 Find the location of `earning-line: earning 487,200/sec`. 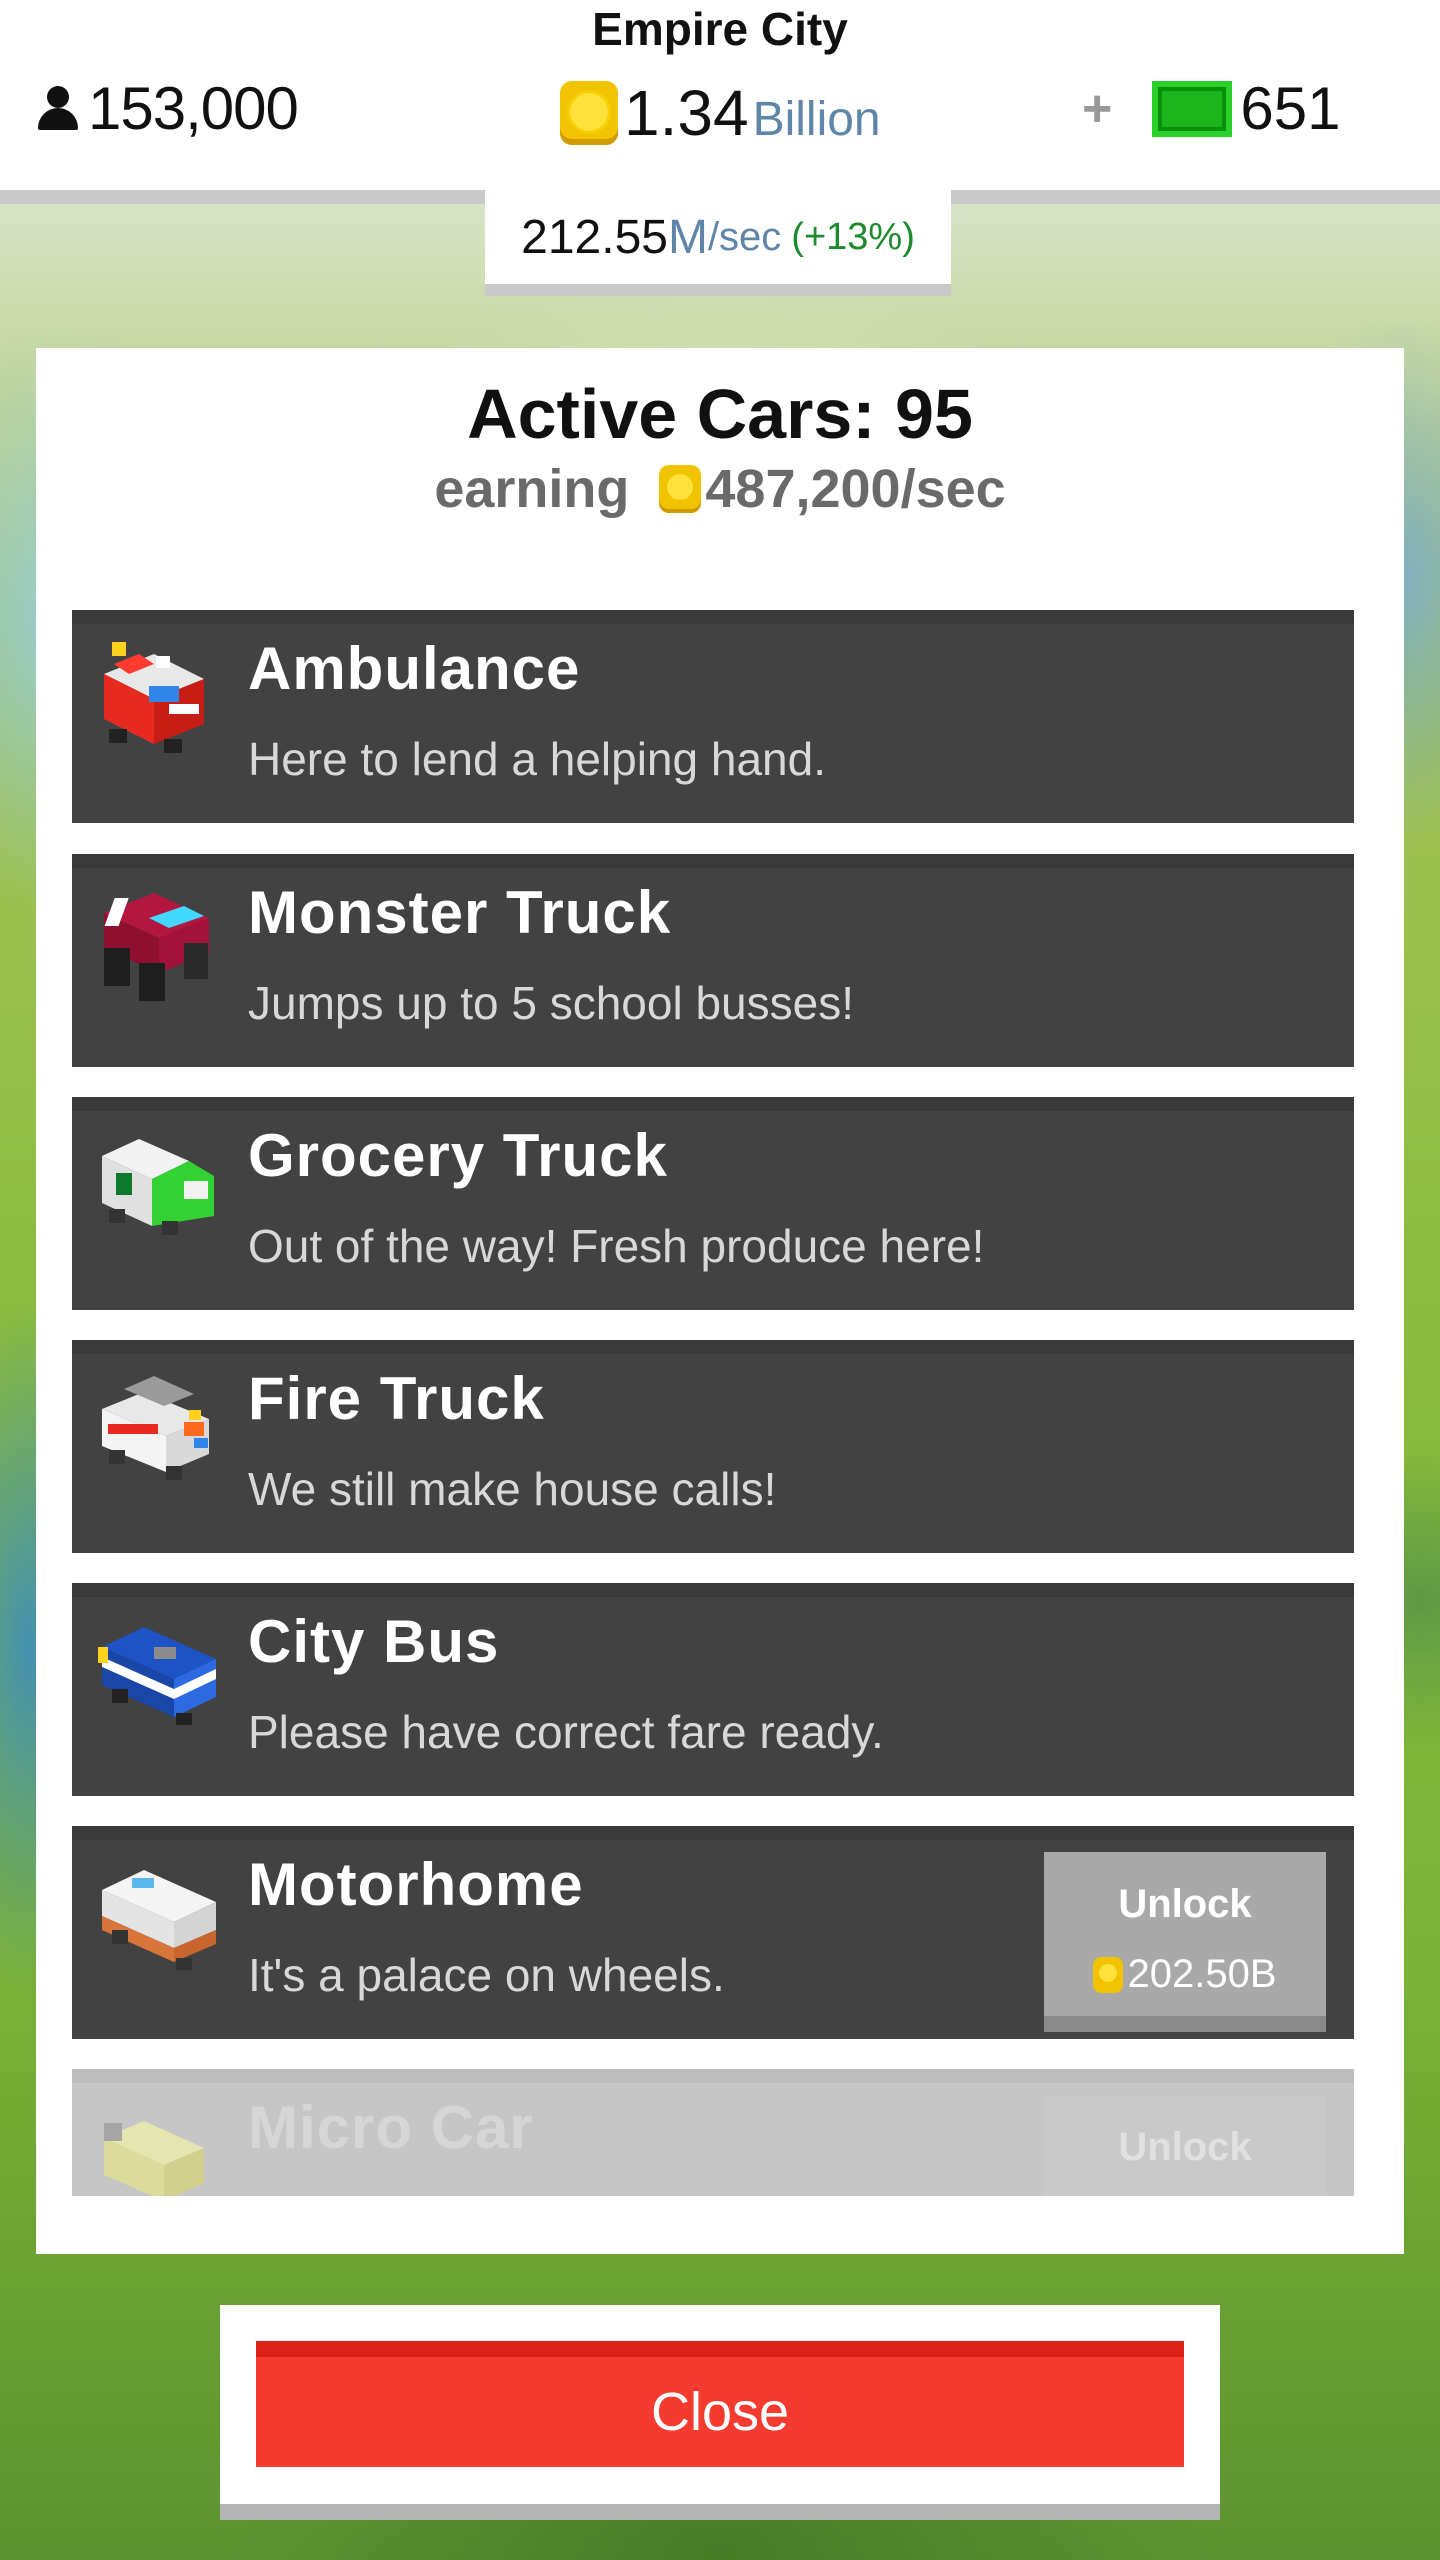

earning-line: earning 487,200/sec is located at coordinates (720, 489).